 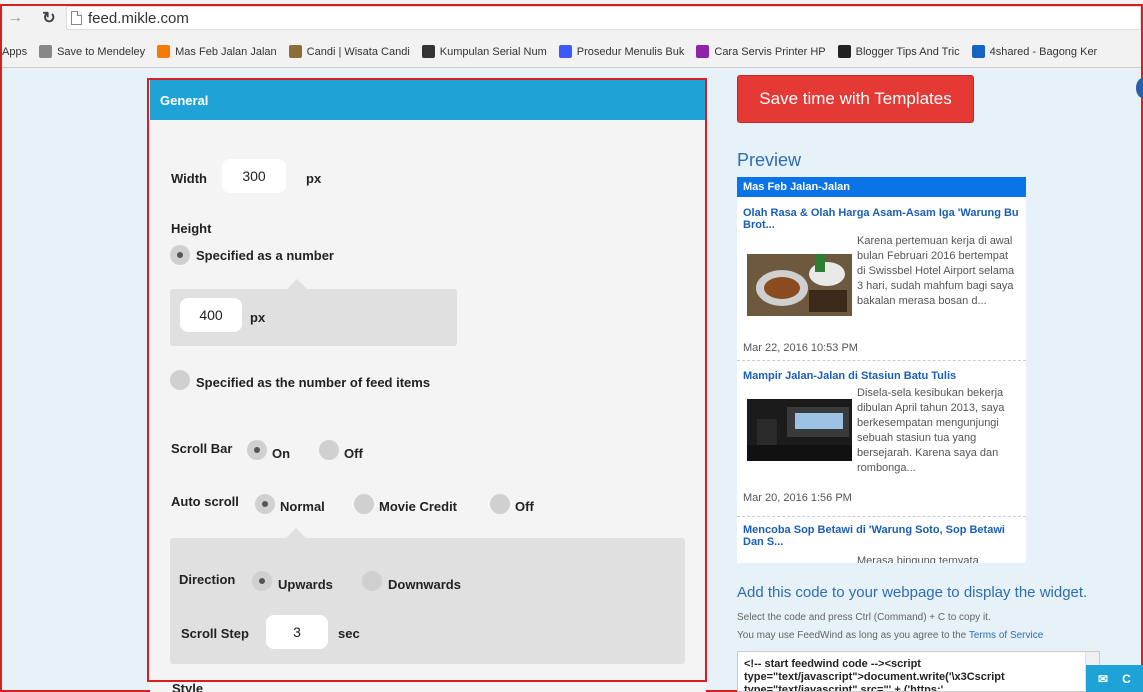 I want to click on bookmark-item: Kumpulan Serial Num, so click(x=484, y=51).